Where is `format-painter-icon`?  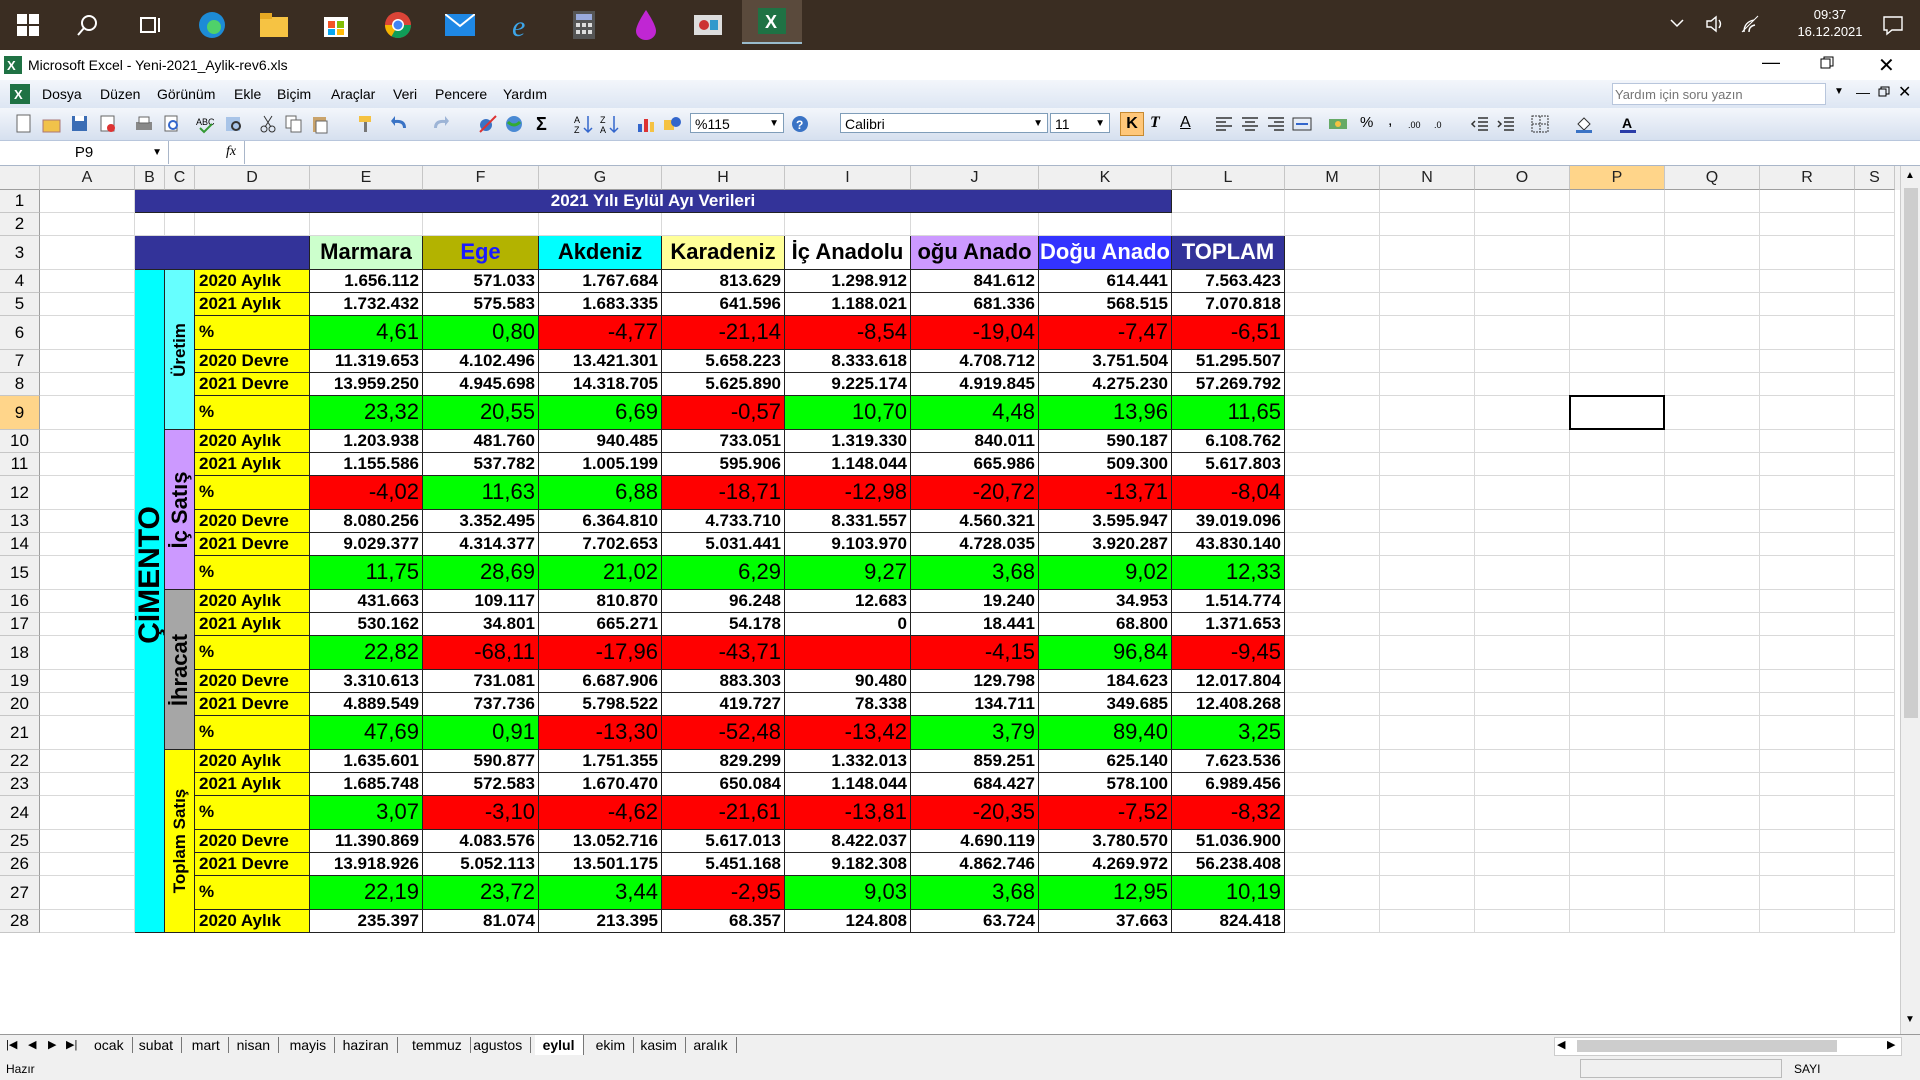 format-painter-icon is located at coordinates (366, 124).